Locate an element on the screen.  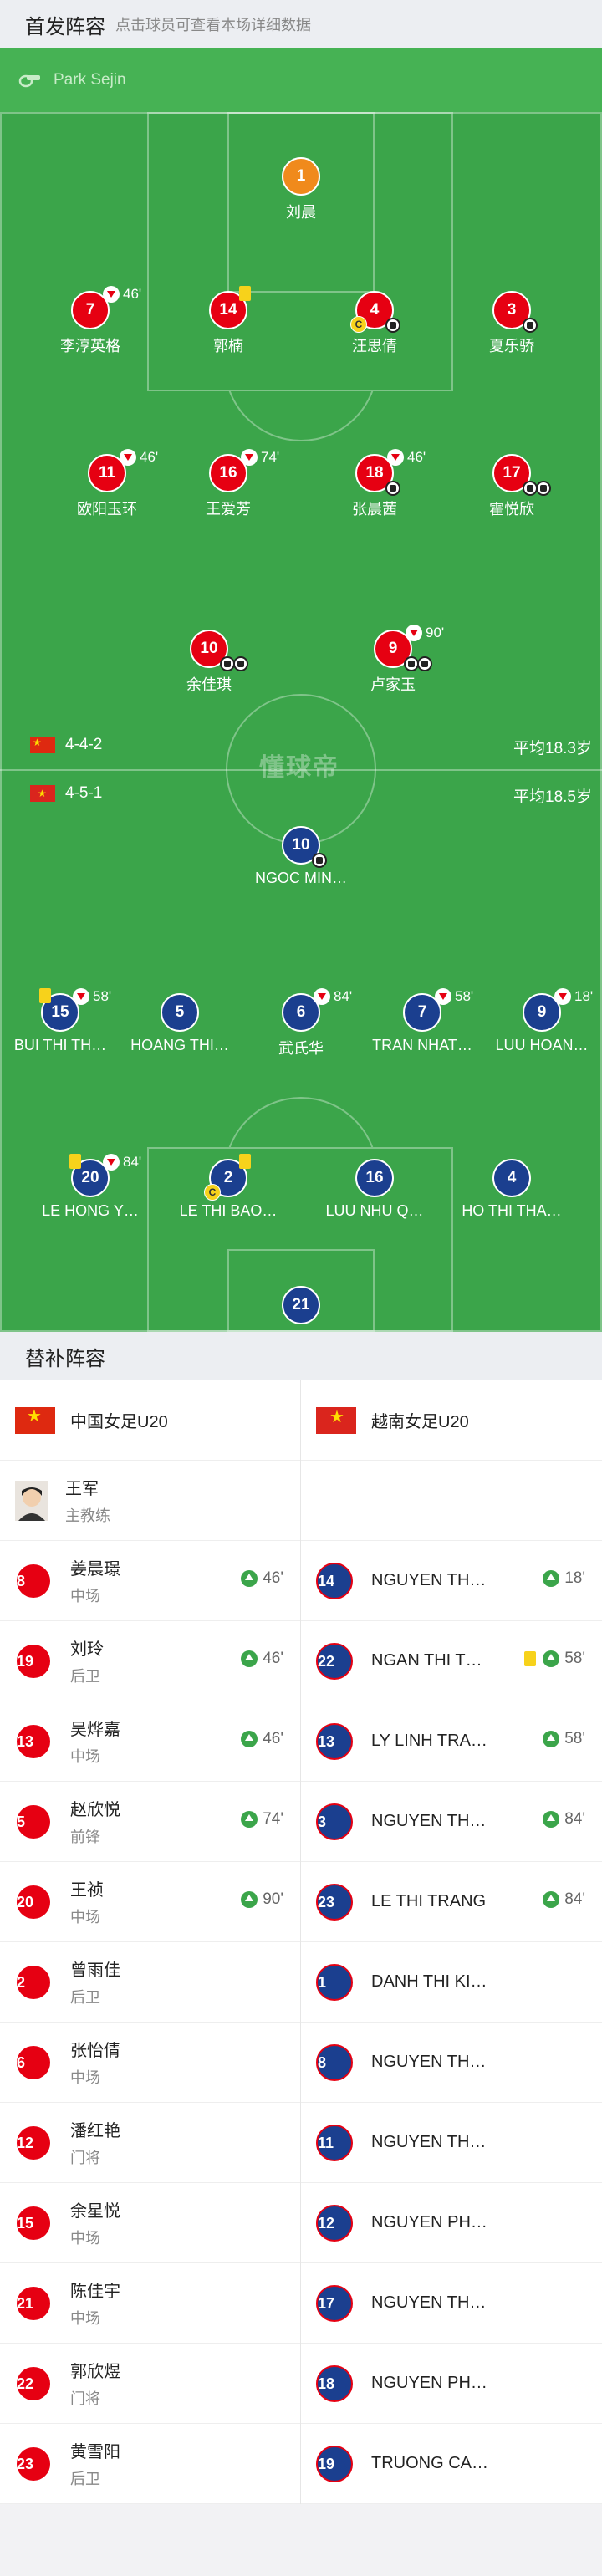
yellow-card-icon is located at coordinates (245, 1161).